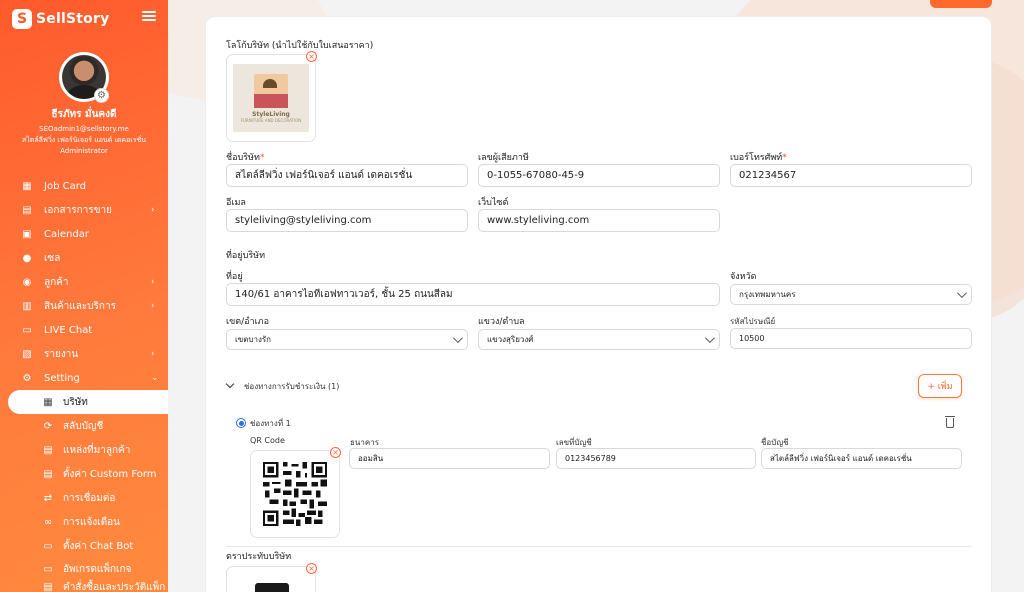 Image resolution: width=1024 pixels, height=592 pixels. Describe the element at coordinates (27, 258) in the screenshot. I see `person-icon: ●` at that location.